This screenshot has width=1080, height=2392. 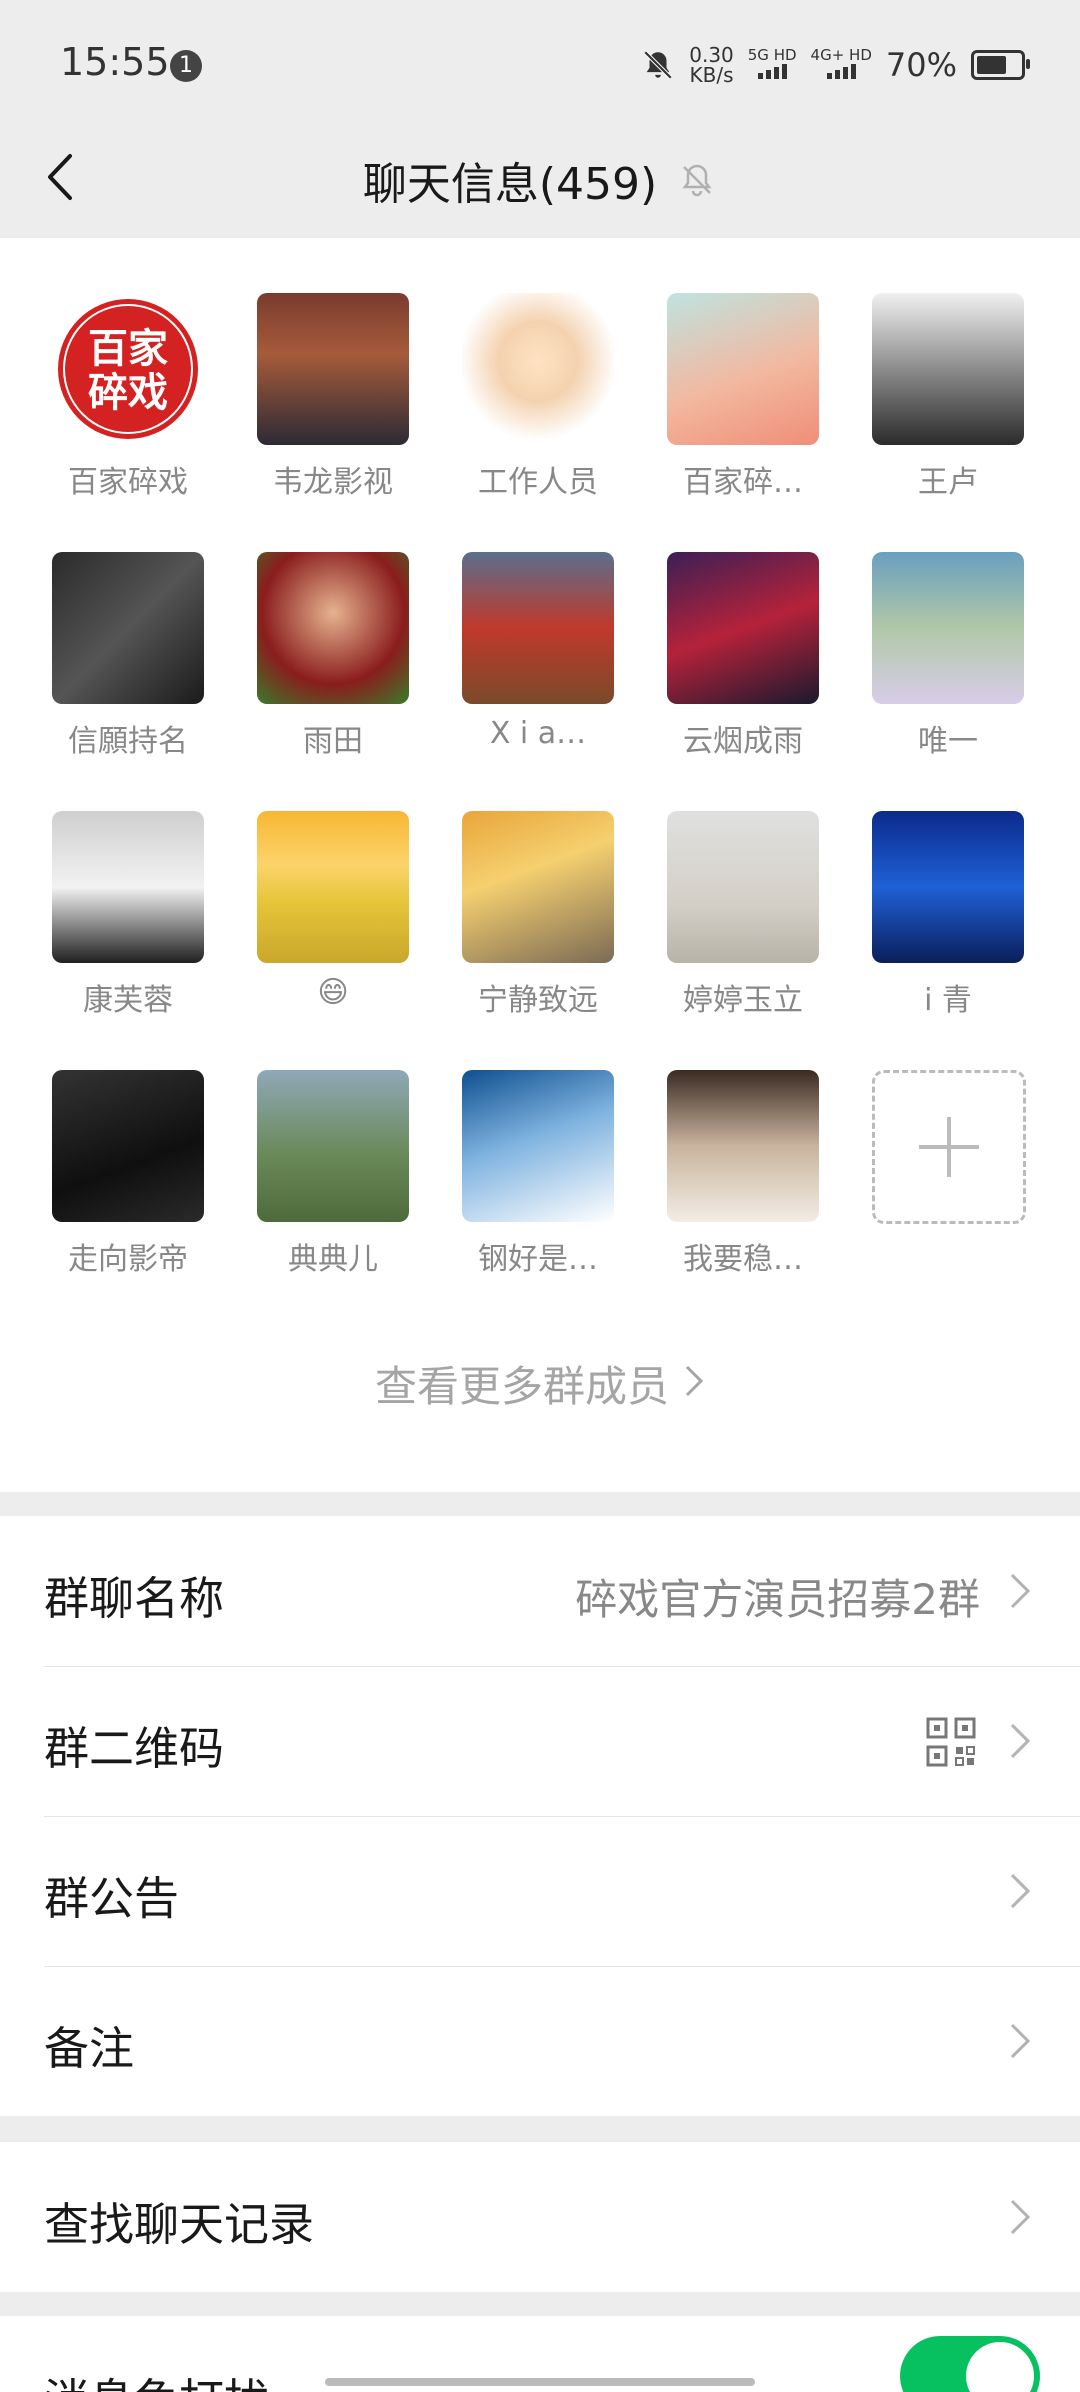 I want to click on member-item: 工作人员, so click(x=538, y=422).